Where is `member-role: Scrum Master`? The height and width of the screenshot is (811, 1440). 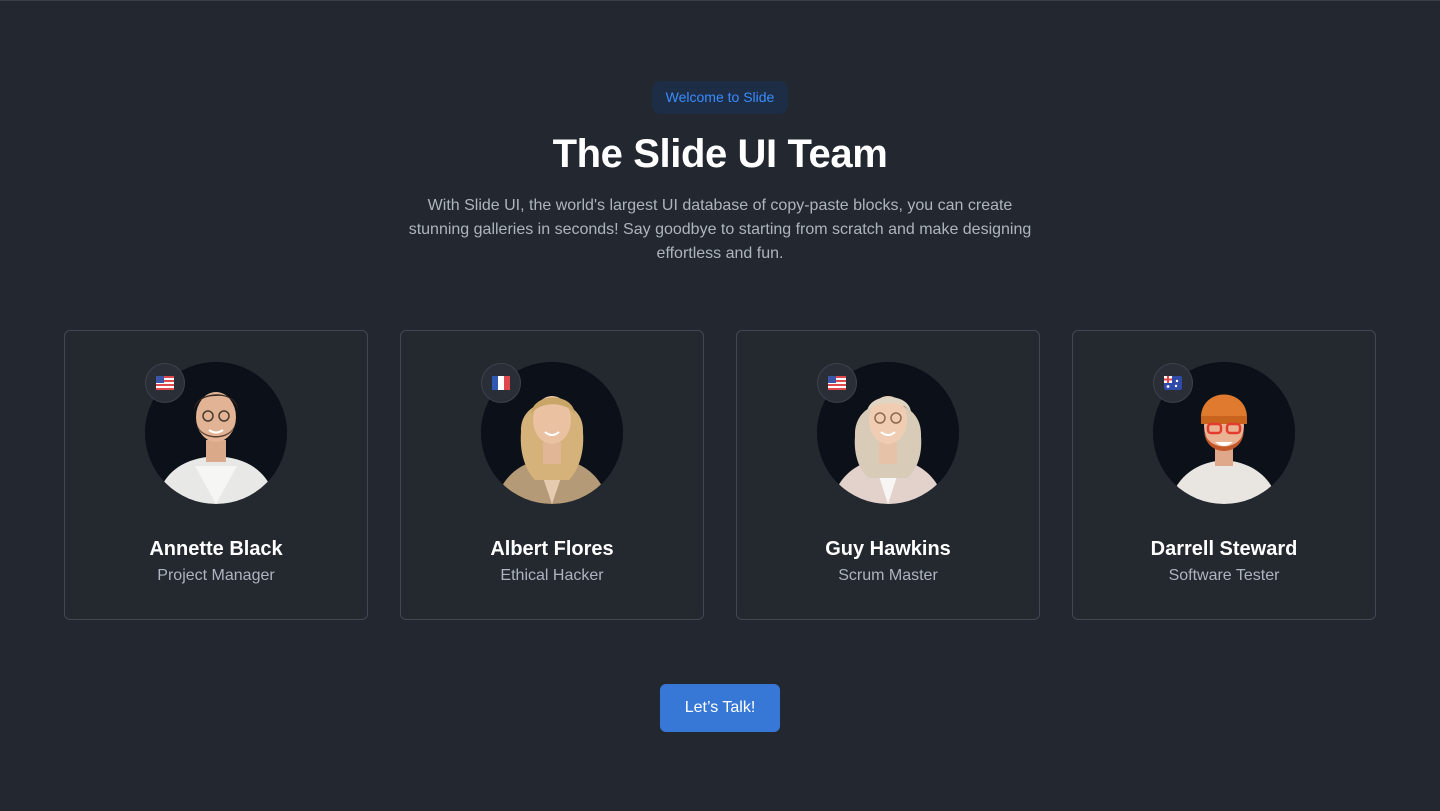 member-role: Scrum Master is located at coordinates (888, 575).